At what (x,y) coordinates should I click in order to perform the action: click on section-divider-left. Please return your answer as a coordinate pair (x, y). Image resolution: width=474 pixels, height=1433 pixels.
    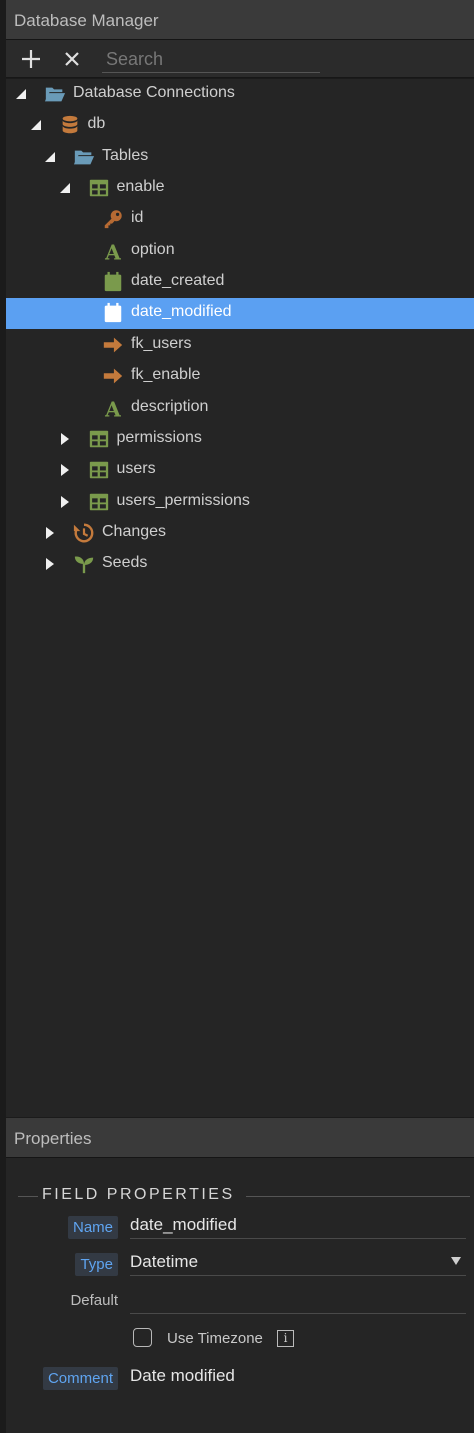
    Looking at the image, I should click on (28, 1196).